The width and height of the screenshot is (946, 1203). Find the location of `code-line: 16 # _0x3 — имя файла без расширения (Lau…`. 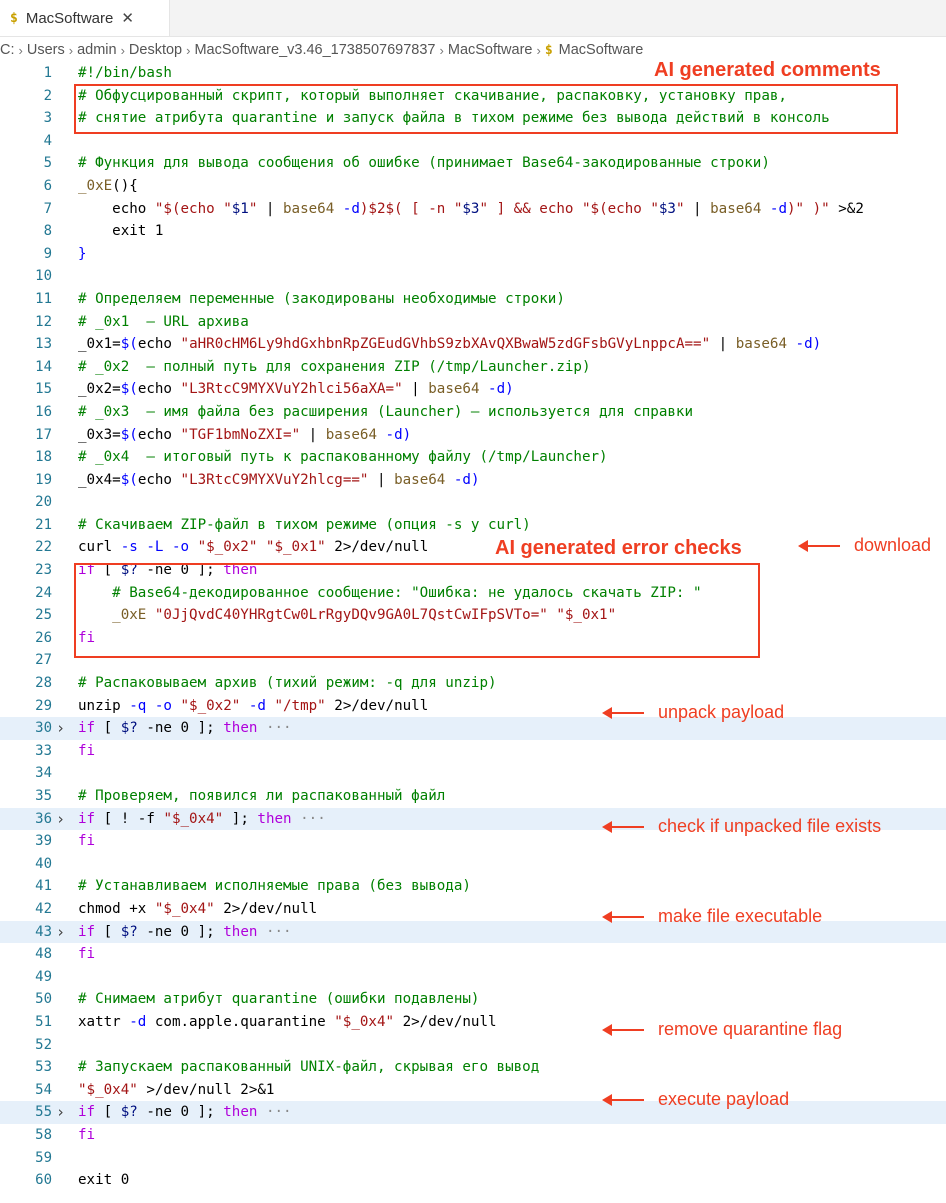

code-line: 16 # _0x3 — имя файла без расширения (Lau… is located at coordinates (473, 412).